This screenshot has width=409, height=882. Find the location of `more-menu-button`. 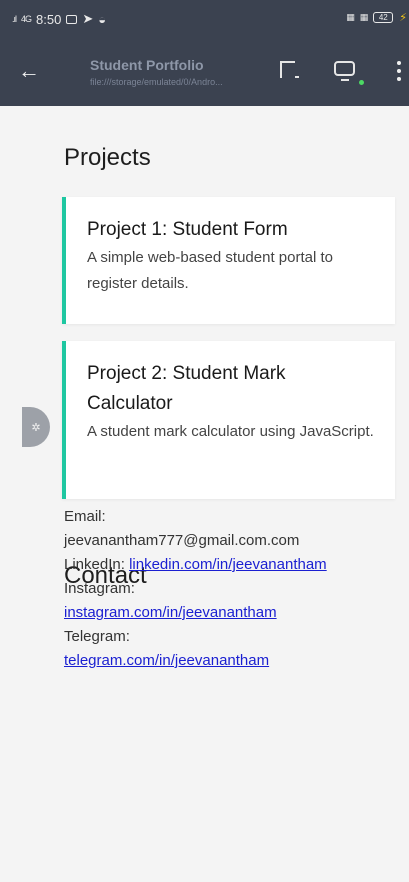

more-menu-button is located at coordinates (399, 71).